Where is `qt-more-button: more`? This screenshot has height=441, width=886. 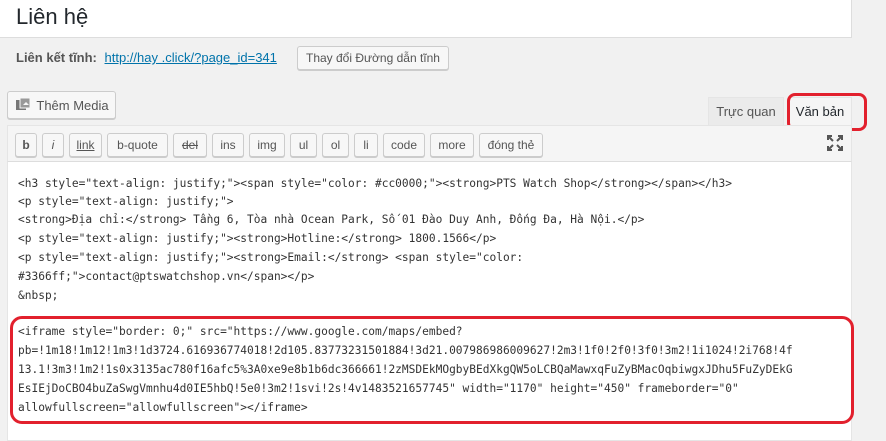 qt-more-button: more is located at coordinates (452, 145).